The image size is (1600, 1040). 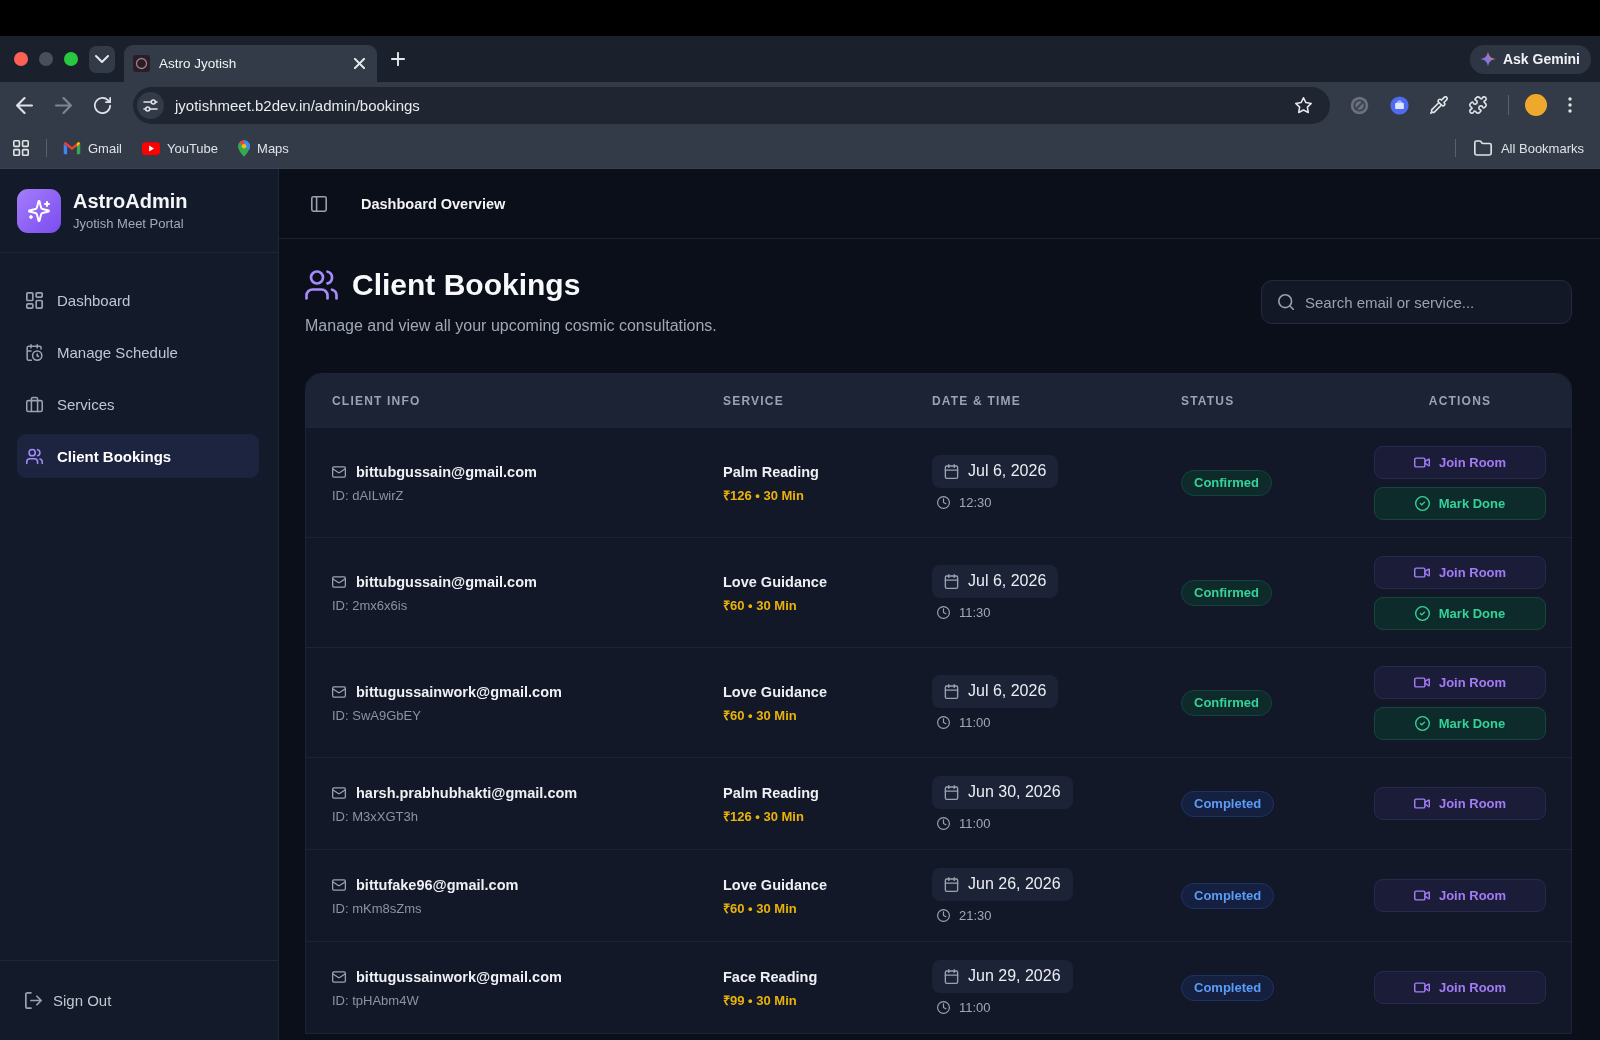 What do you see at coordinates (975, 1007) in the screenshot?
I see `booking-time: 11:00` at bounding box center [975, 1007].